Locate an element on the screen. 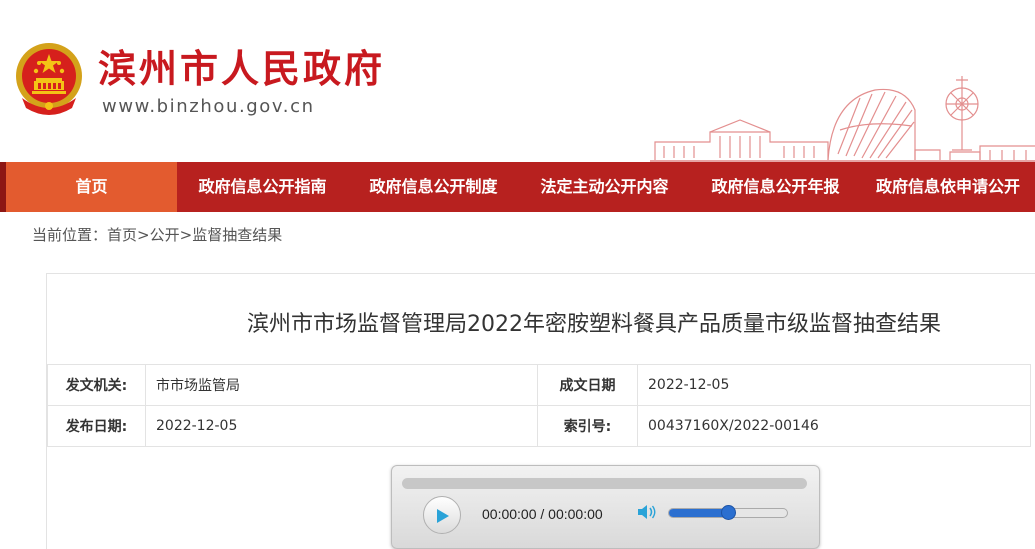  nav-item-statutory-disclosure: 法定主动公开内容 is located at coordinates (604, 187).